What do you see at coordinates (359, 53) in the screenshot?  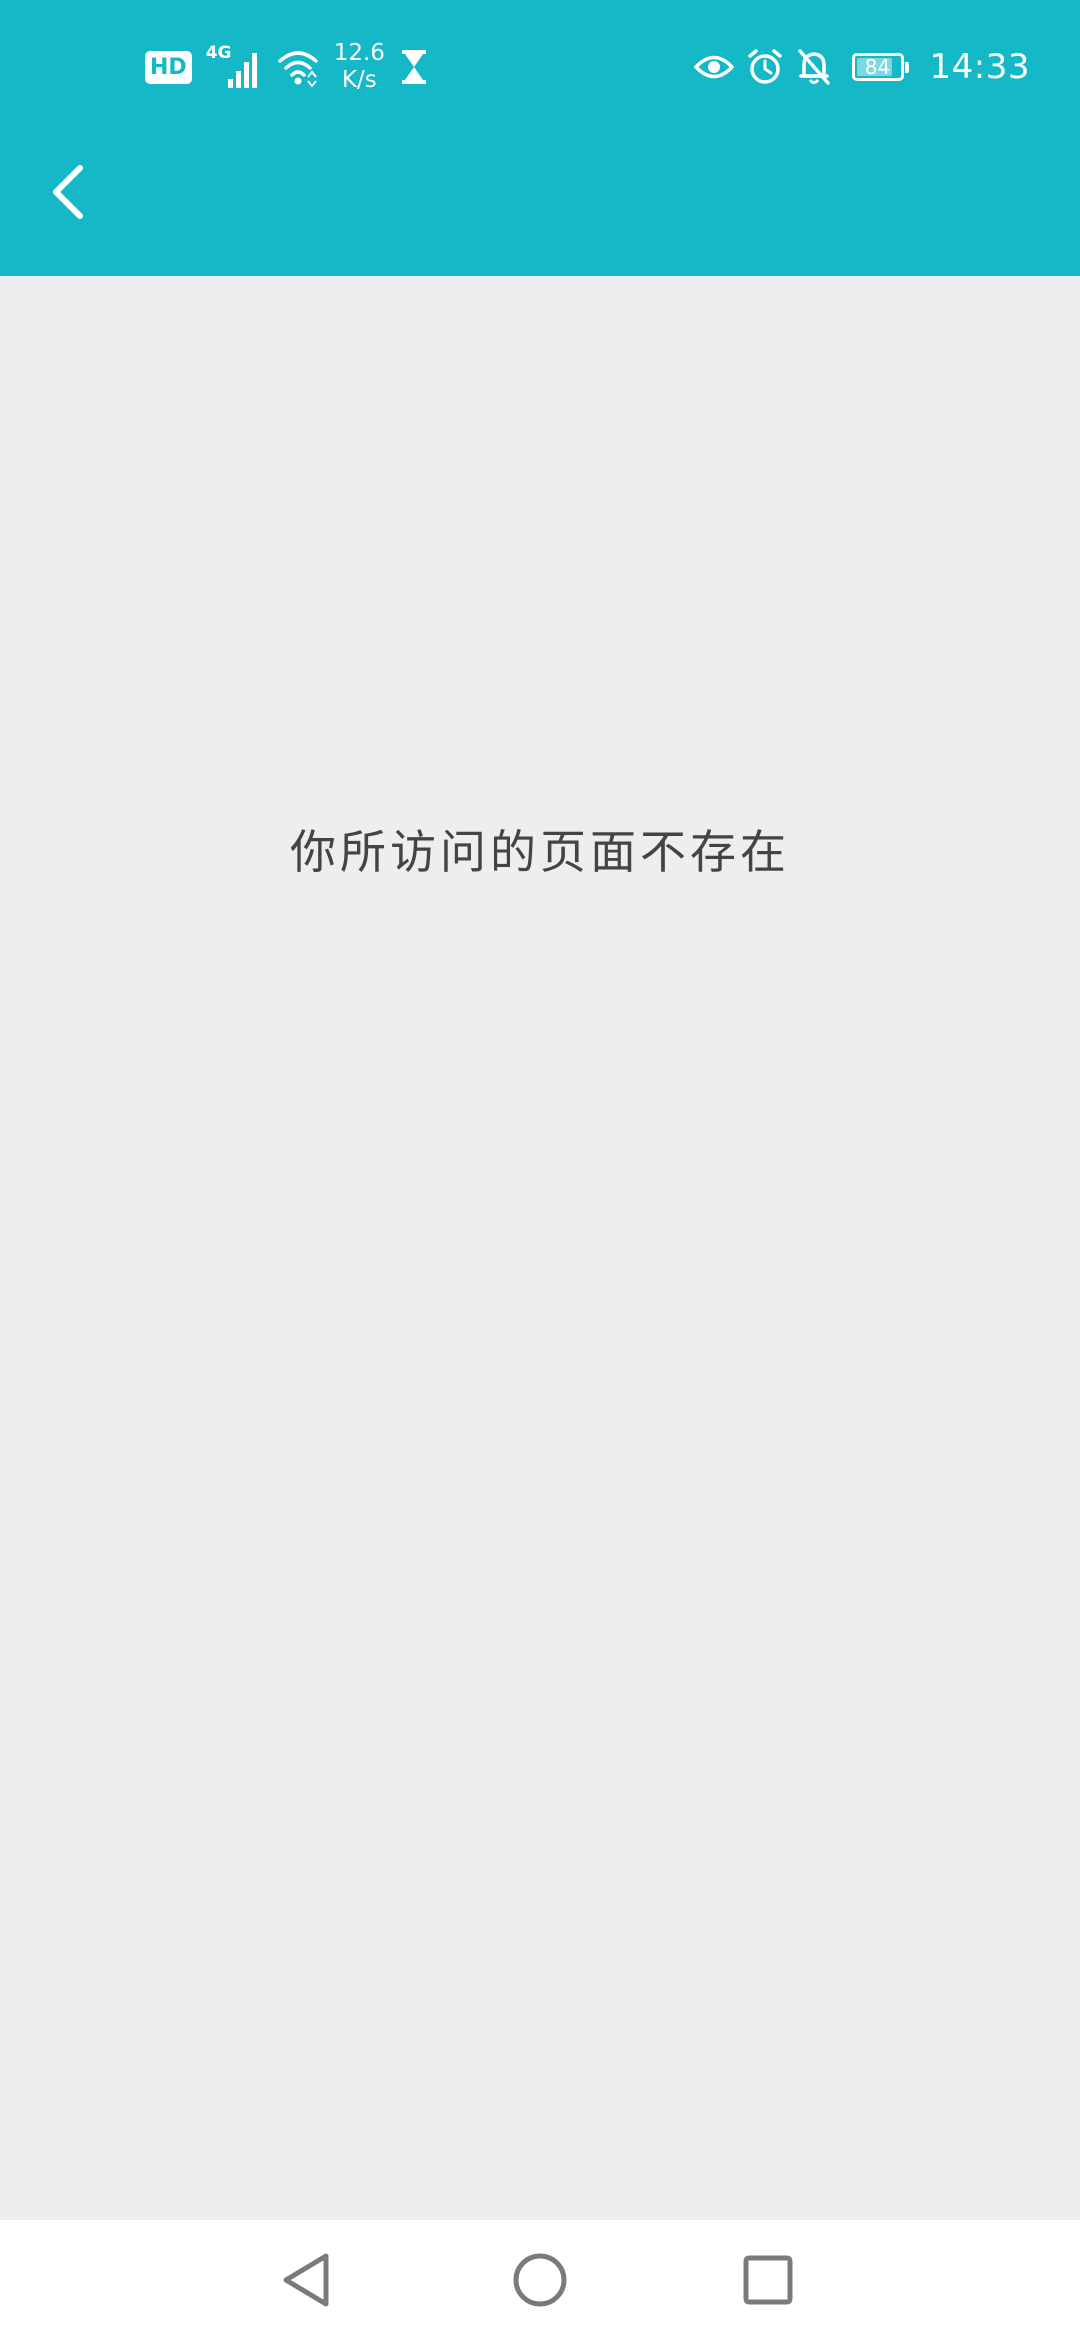 I see `network-speed-value: 12.6` at bounding box center [359, 53].